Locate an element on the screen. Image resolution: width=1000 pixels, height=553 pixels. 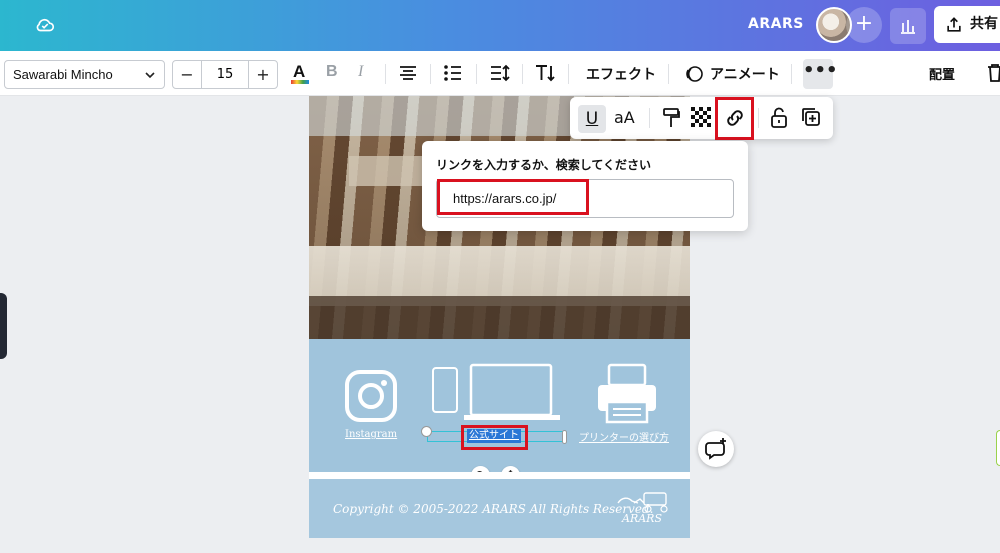
decrease-font-size-button: − is located at coordinates (187, 74).